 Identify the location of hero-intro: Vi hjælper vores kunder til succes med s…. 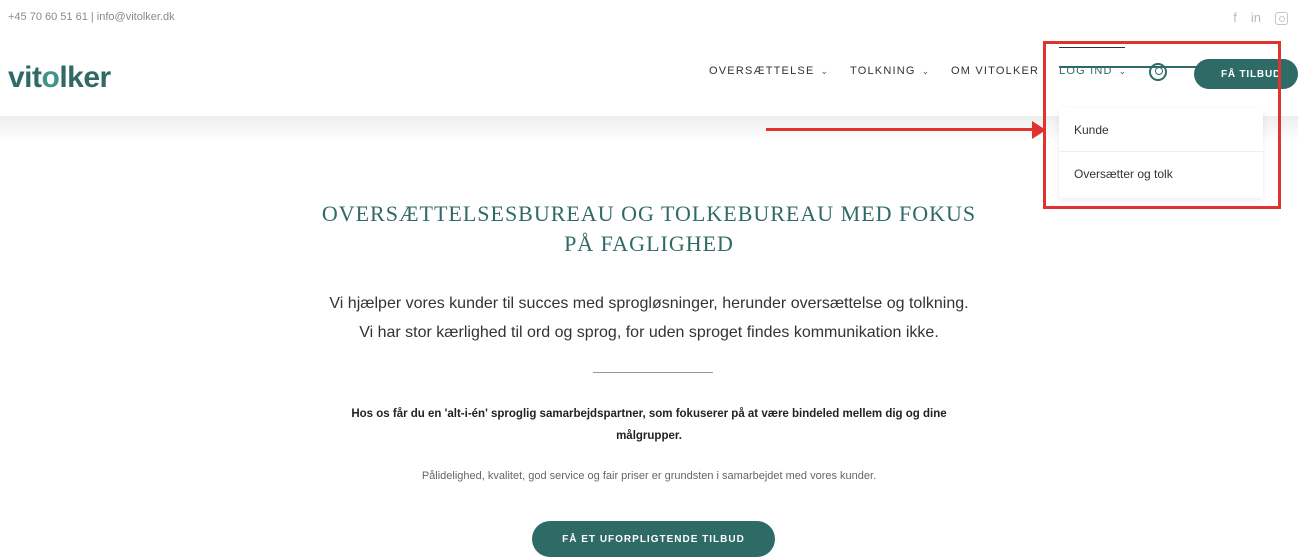
(649, 318).